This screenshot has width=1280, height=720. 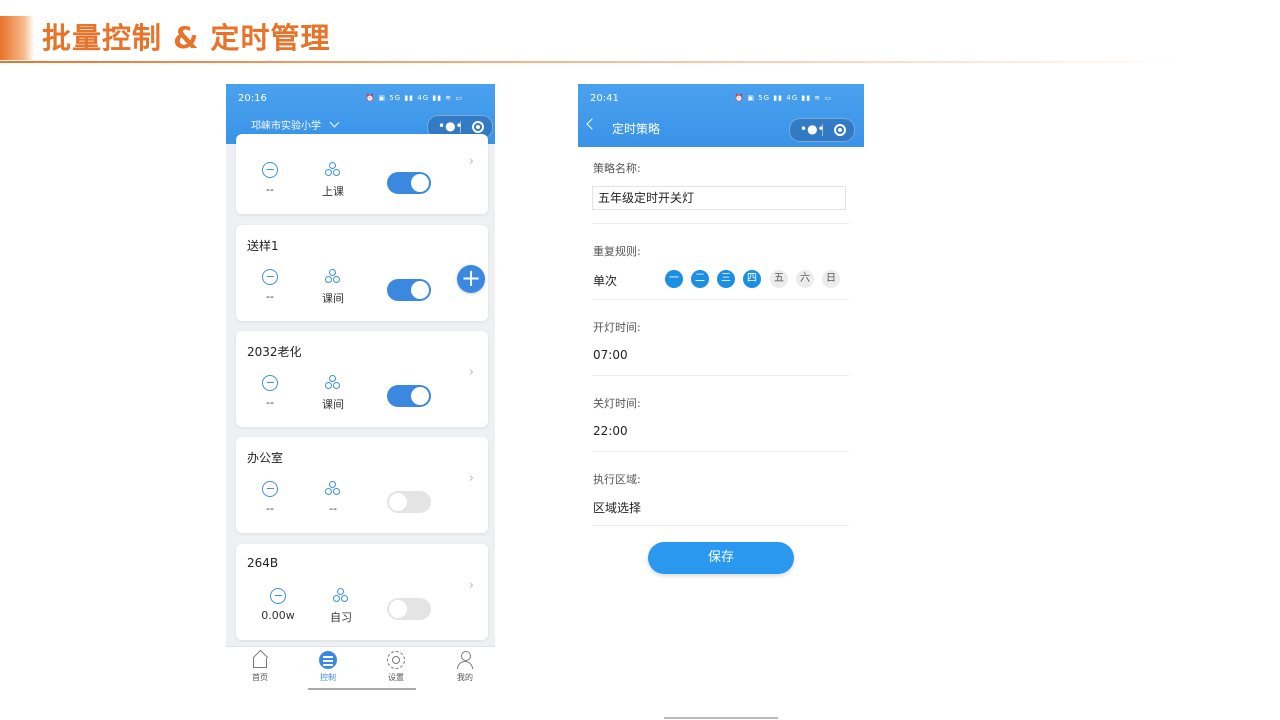 I want to click on home-icon, so click(x=260, y=660).